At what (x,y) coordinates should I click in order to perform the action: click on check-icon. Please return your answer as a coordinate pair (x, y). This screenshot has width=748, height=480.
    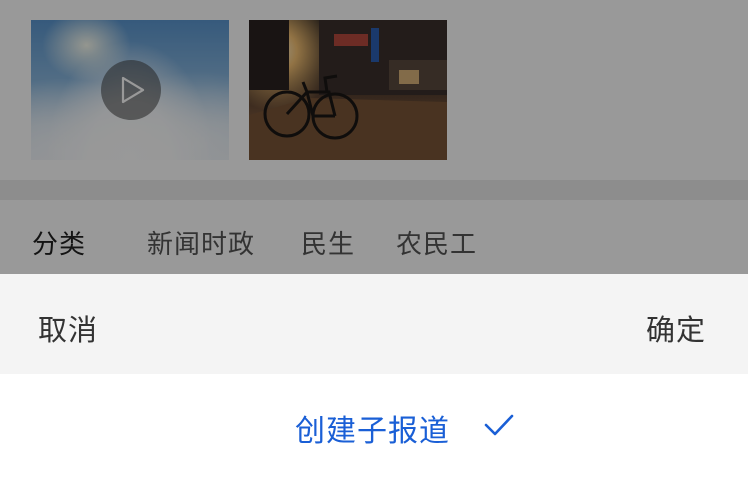
    Looking at the image, I should click on (499, 425).